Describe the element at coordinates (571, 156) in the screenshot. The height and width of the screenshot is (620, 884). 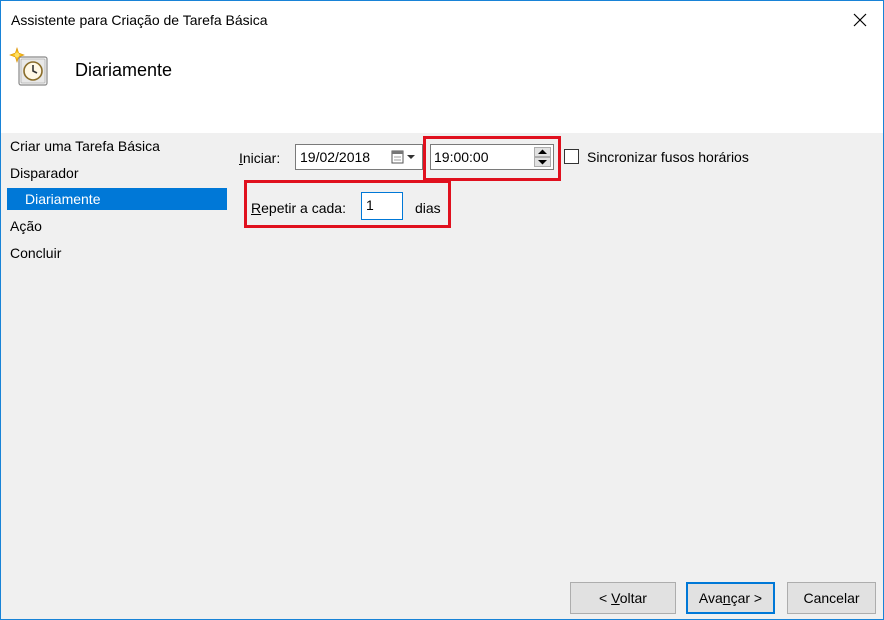
I see `sync-time-zones-checkbox` at that location.